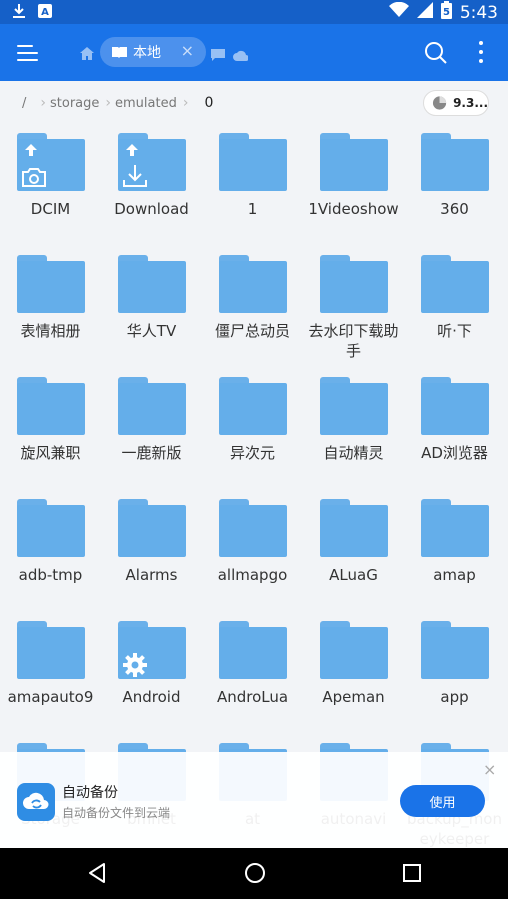 The image size is (508, 899). What do you see at coordinates (254, 52) in the screenshot?
I see `app-bar: 本地 ×` at bounding box center [254, 52].